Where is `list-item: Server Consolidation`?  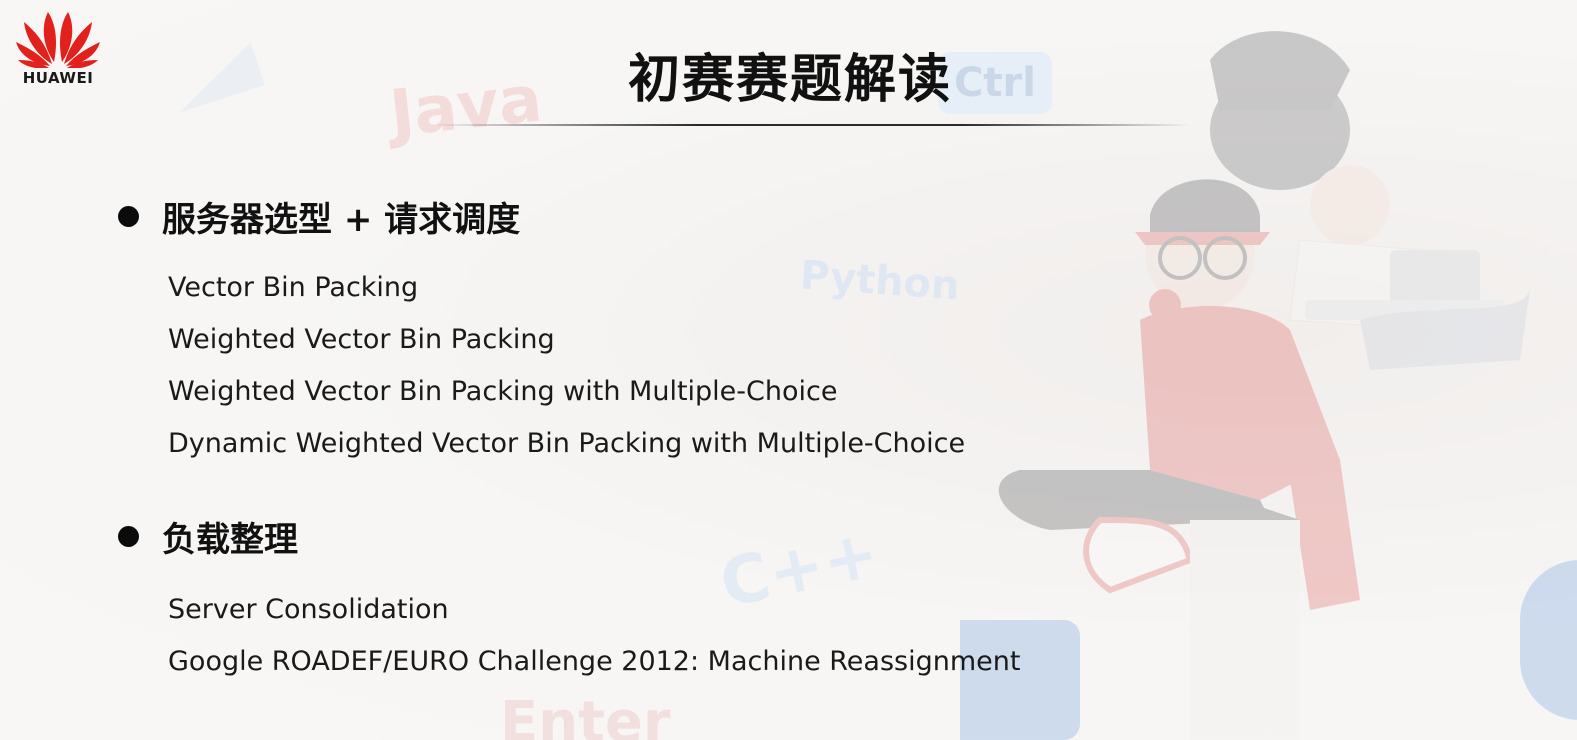 list-item: Server Consolidation is located at coordinates (308, 609).